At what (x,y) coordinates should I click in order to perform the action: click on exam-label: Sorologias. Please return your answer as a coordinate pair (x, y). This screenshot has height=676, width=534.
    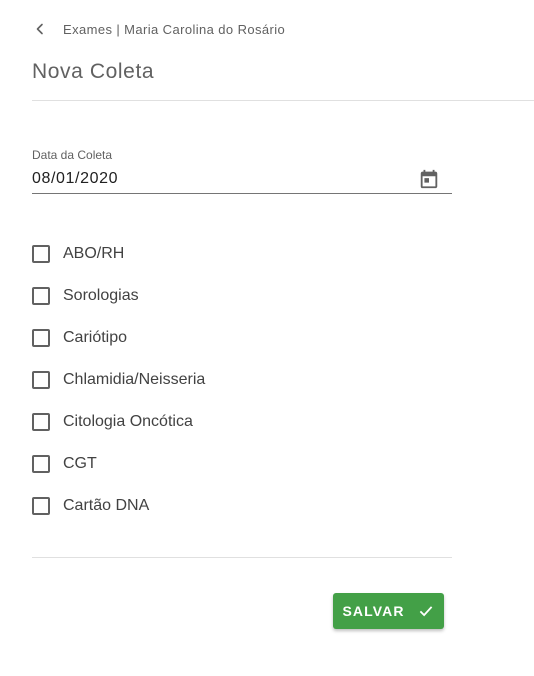
    Looking at the image, I should click on (101, 295).